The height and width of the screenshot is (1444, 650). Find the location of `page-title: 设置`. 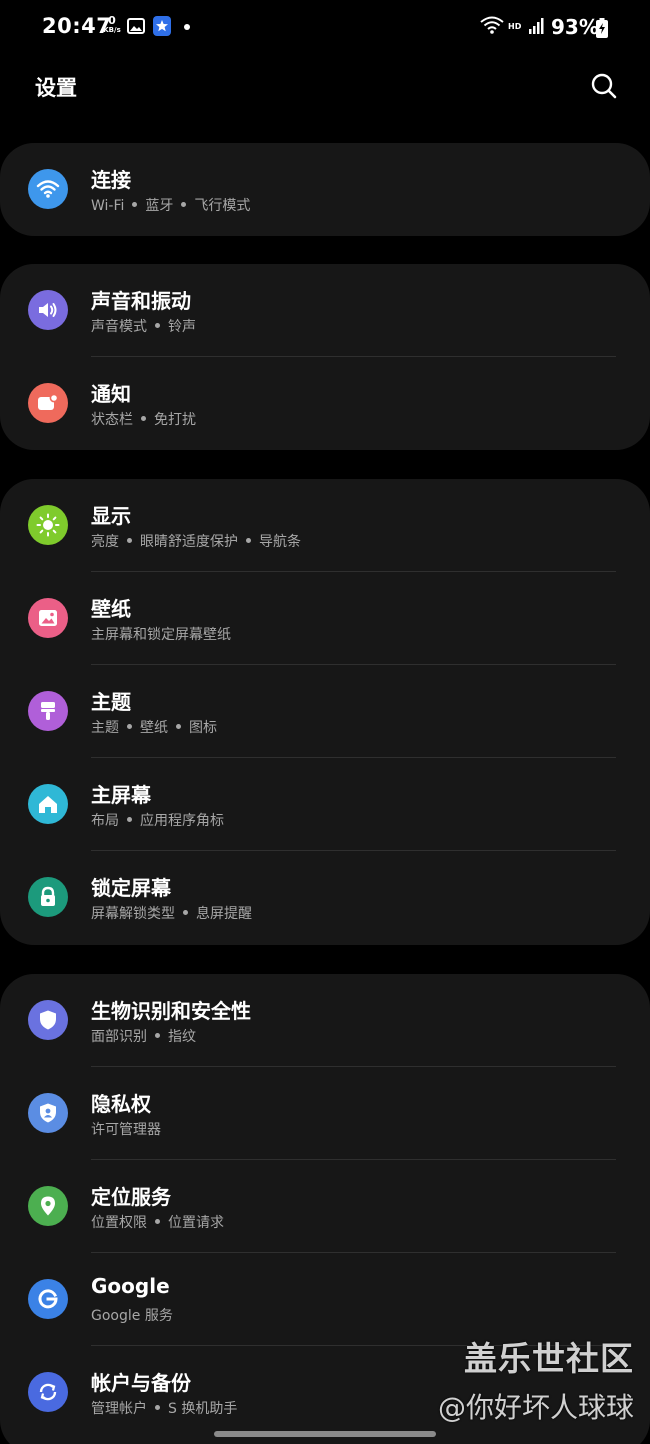

page-title: 设置 is located at coordinates (56, 88).